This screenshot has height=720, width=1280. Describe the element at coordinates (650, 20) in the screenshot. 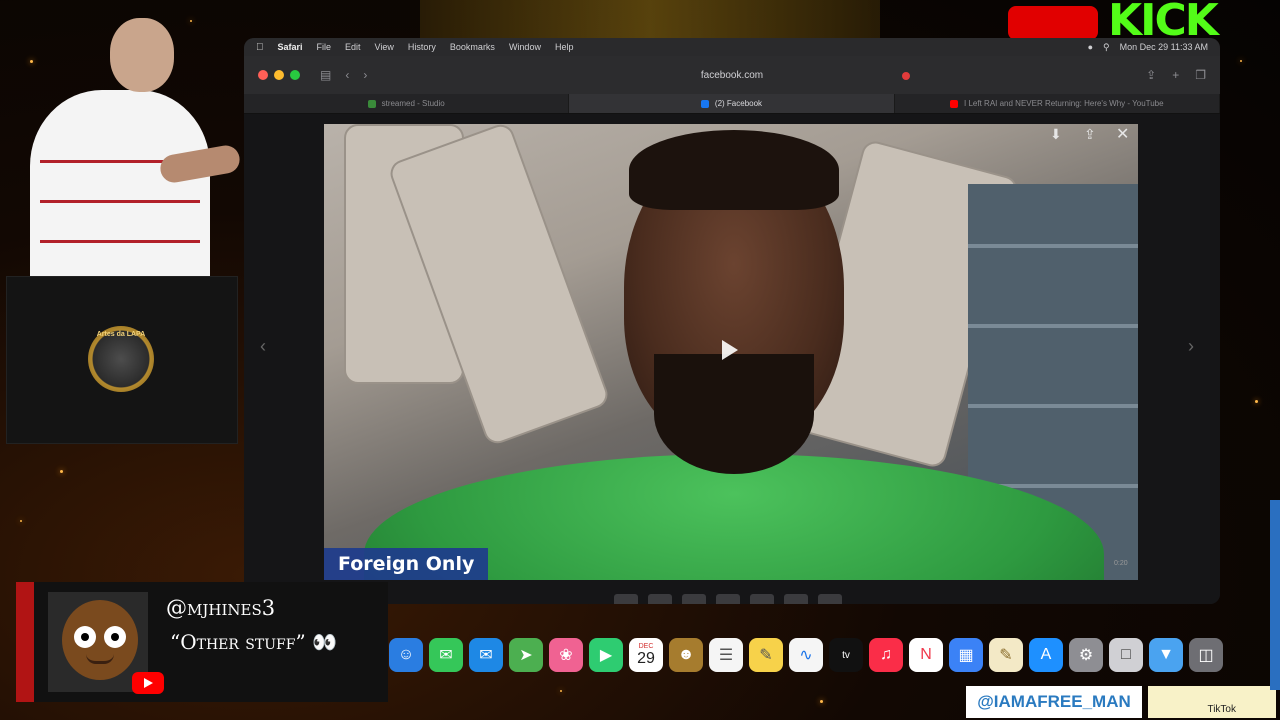

I see `top-banner` at that location.